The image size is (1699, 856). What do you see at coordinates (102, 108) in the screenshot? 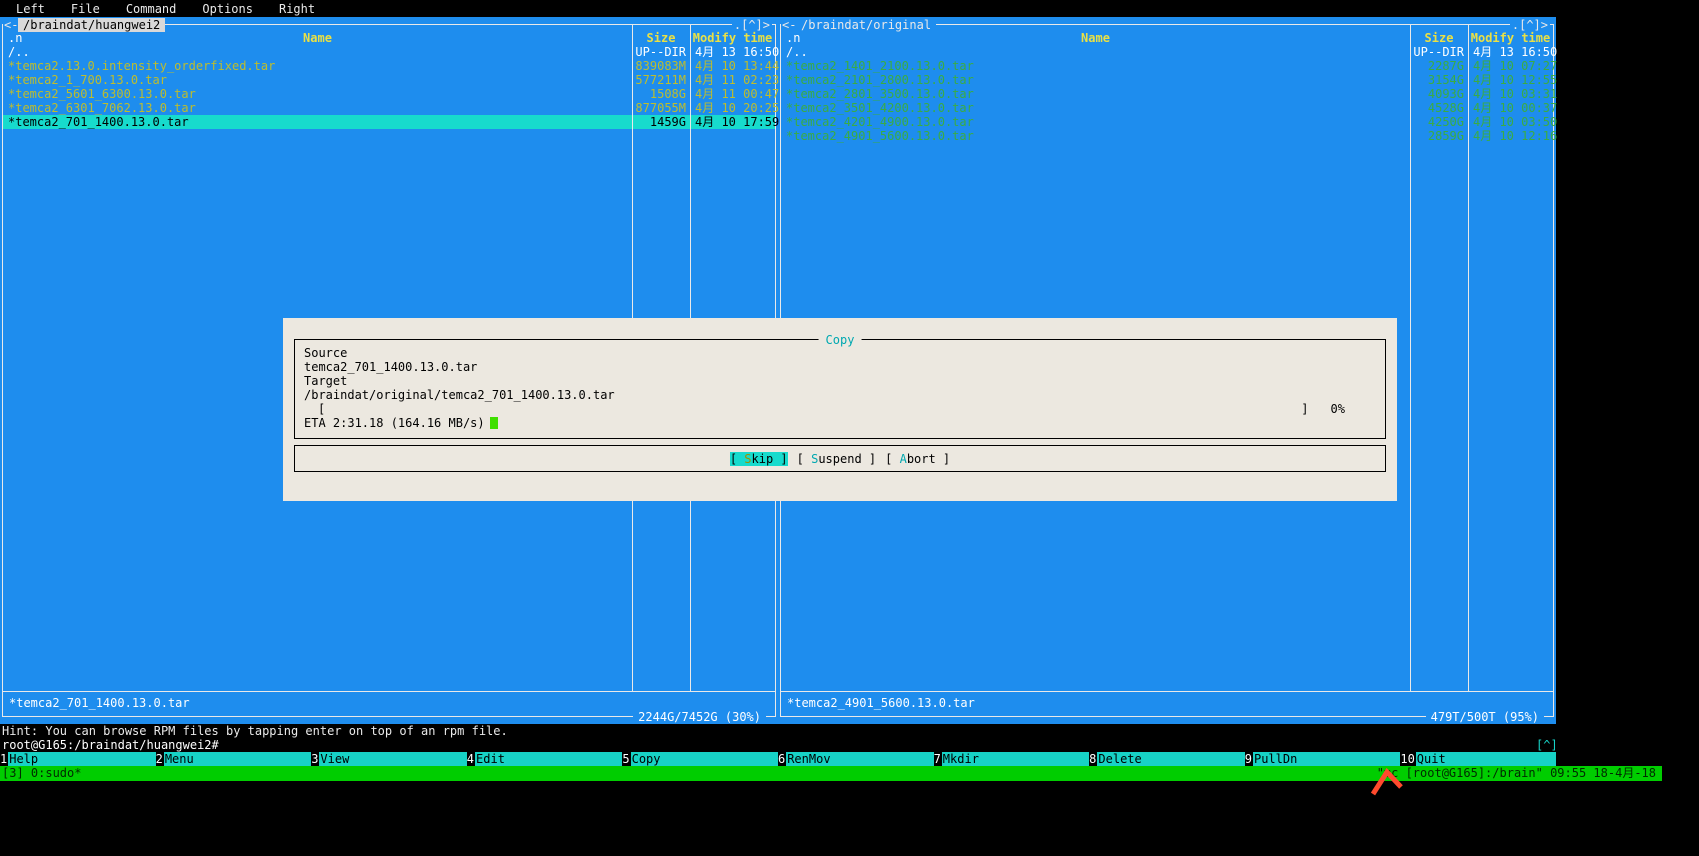
I see `file-name: *temca2_6301_7062.13.0.tar` at bounding box center [102, 108].